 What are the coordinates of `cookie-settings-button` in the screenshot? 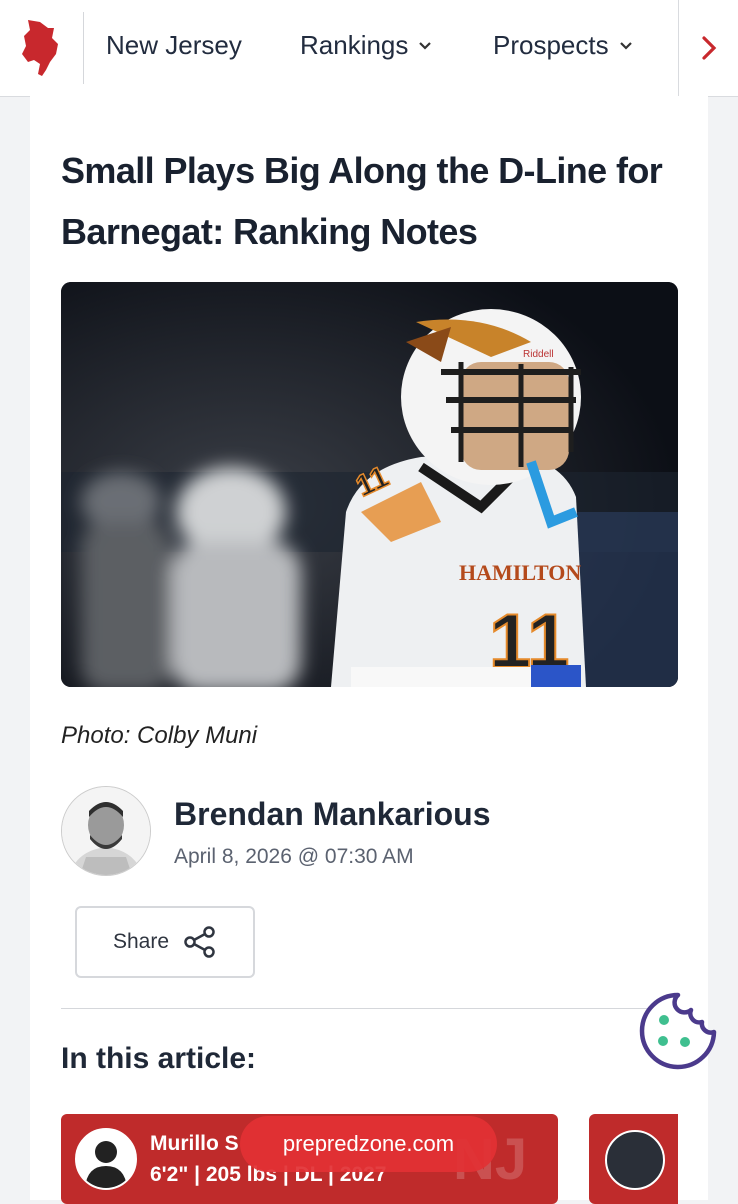 It's located at (678, 1031).